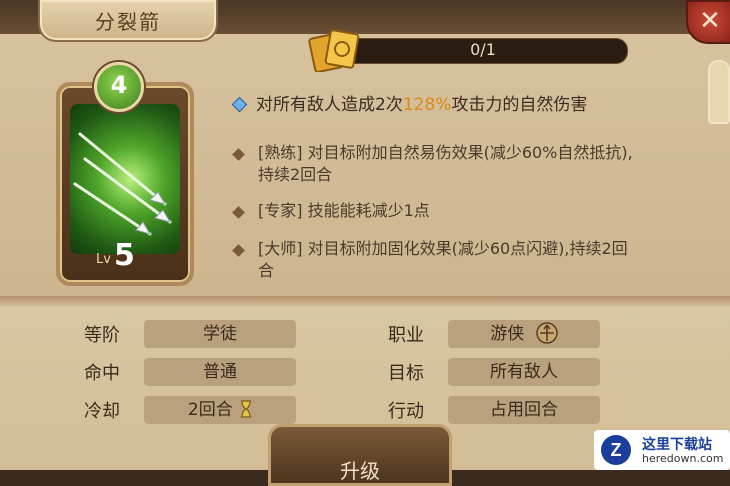 Image resolution: width=730 pixels, height=486 pixels. What do you see at coordinates (524, 372) in the screenshot?
I see `target-value: 所有敌人` at bounding box center [524, 372].